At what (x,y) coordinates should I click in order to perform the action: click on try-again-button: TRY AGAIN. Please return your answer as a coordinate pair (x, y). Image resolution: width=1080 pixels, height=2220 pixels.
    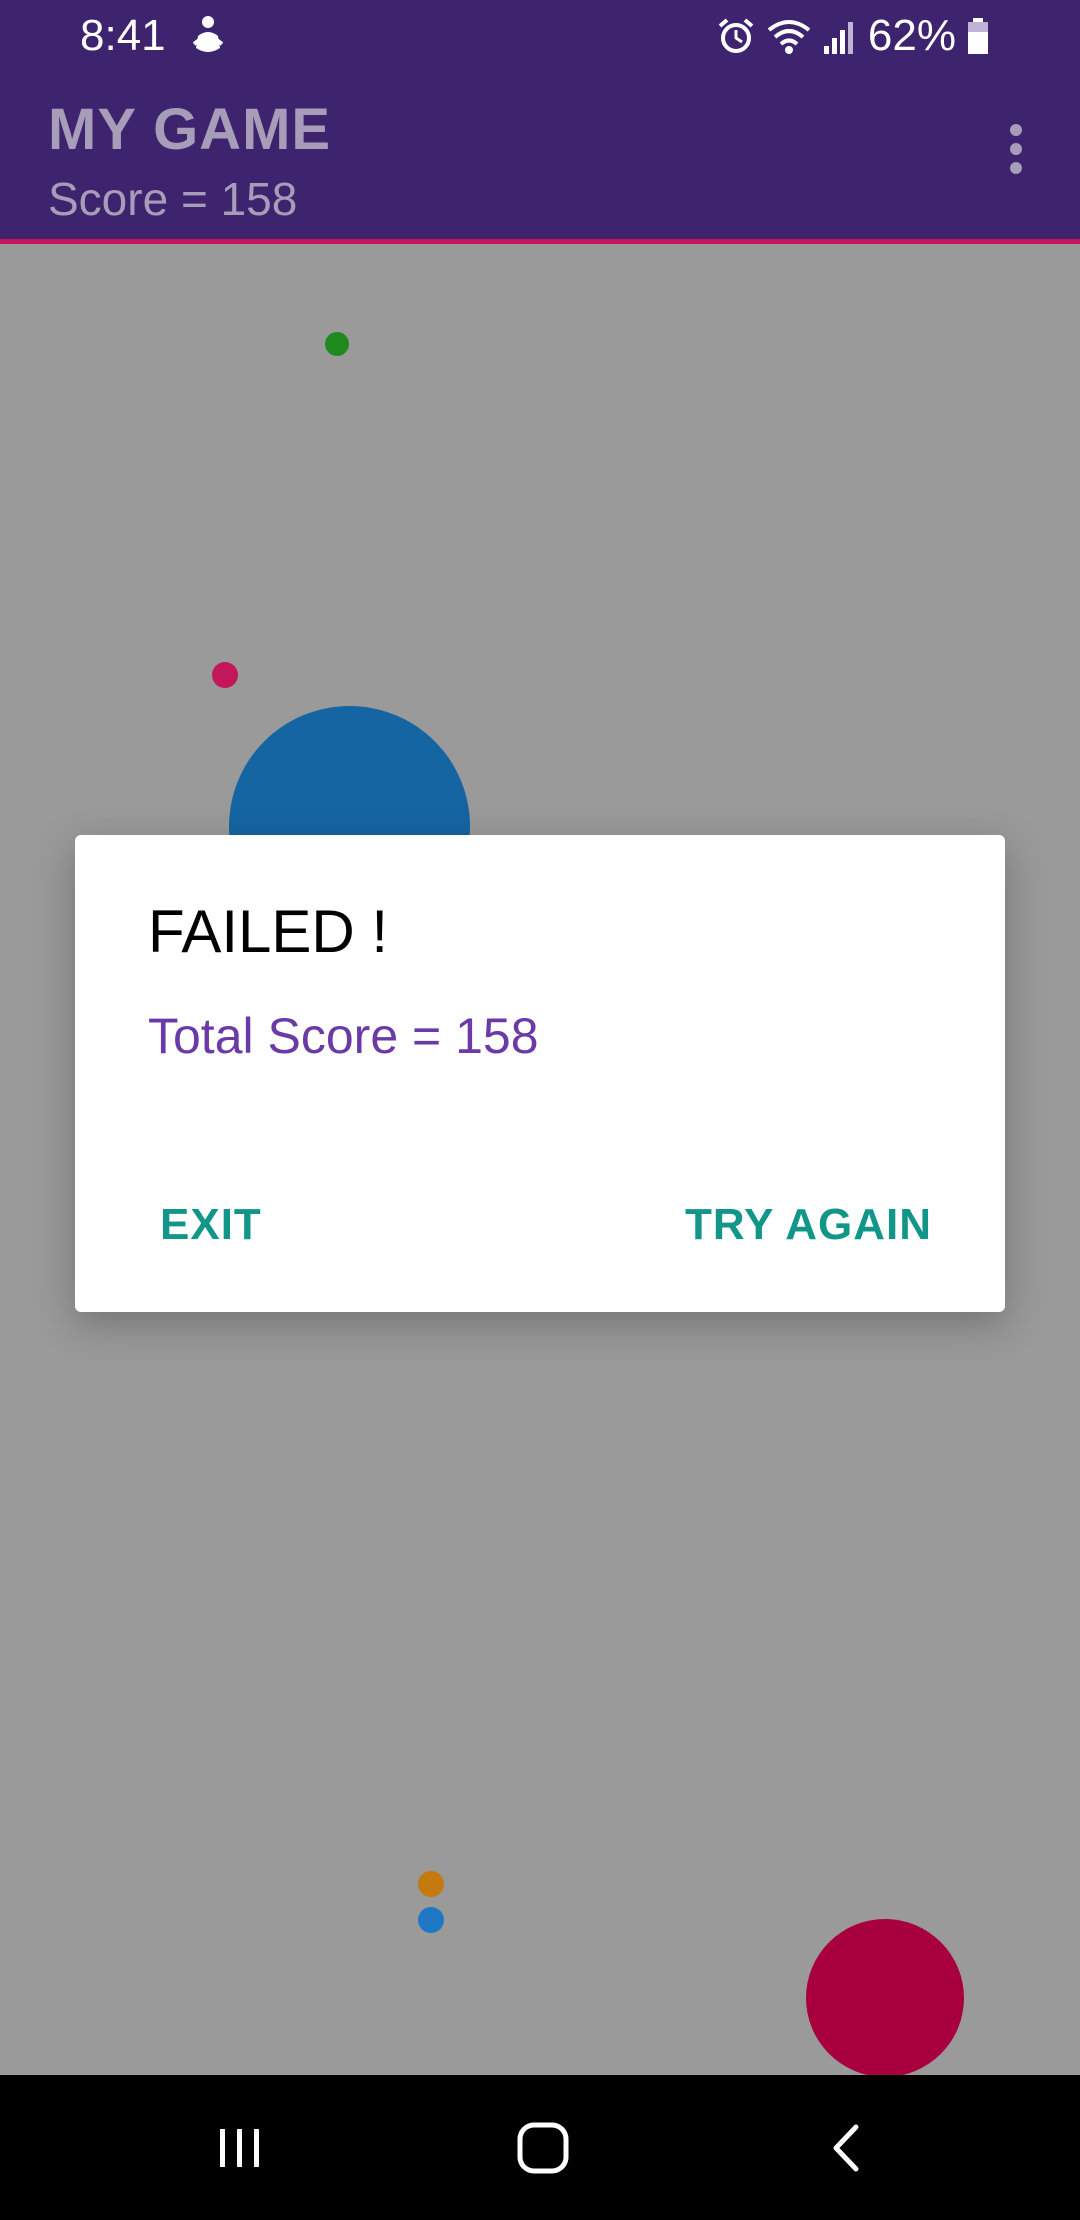
    Looking at the image, I should click on (808, 1225).